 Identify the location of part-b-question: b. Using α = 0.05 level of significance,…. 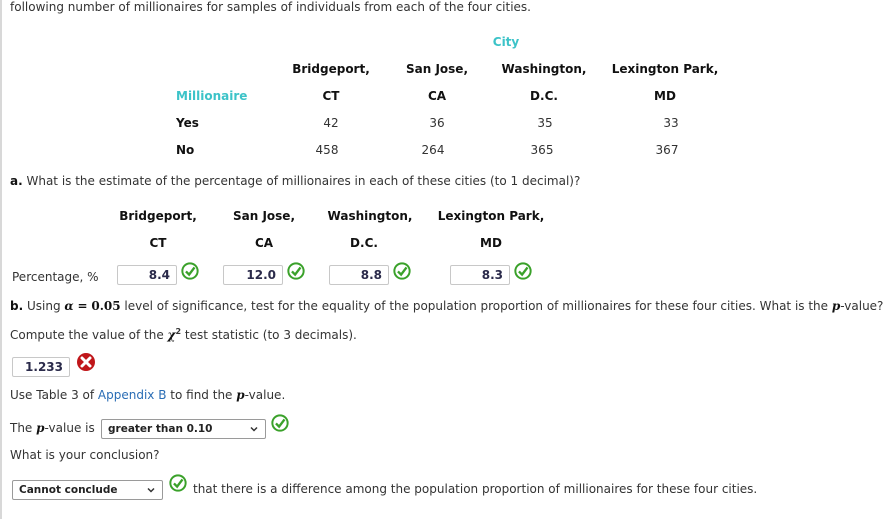
(446, 306).